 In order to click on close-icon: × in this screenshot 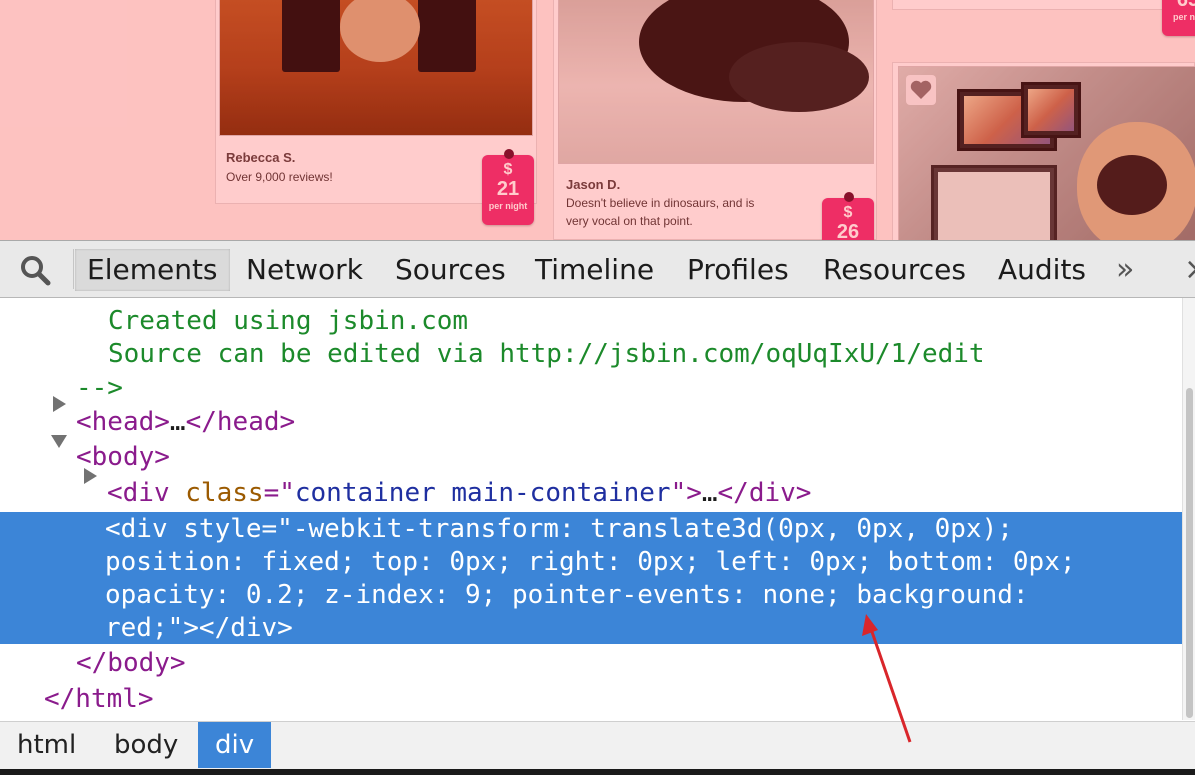, I will do `click(1189, 270)`.